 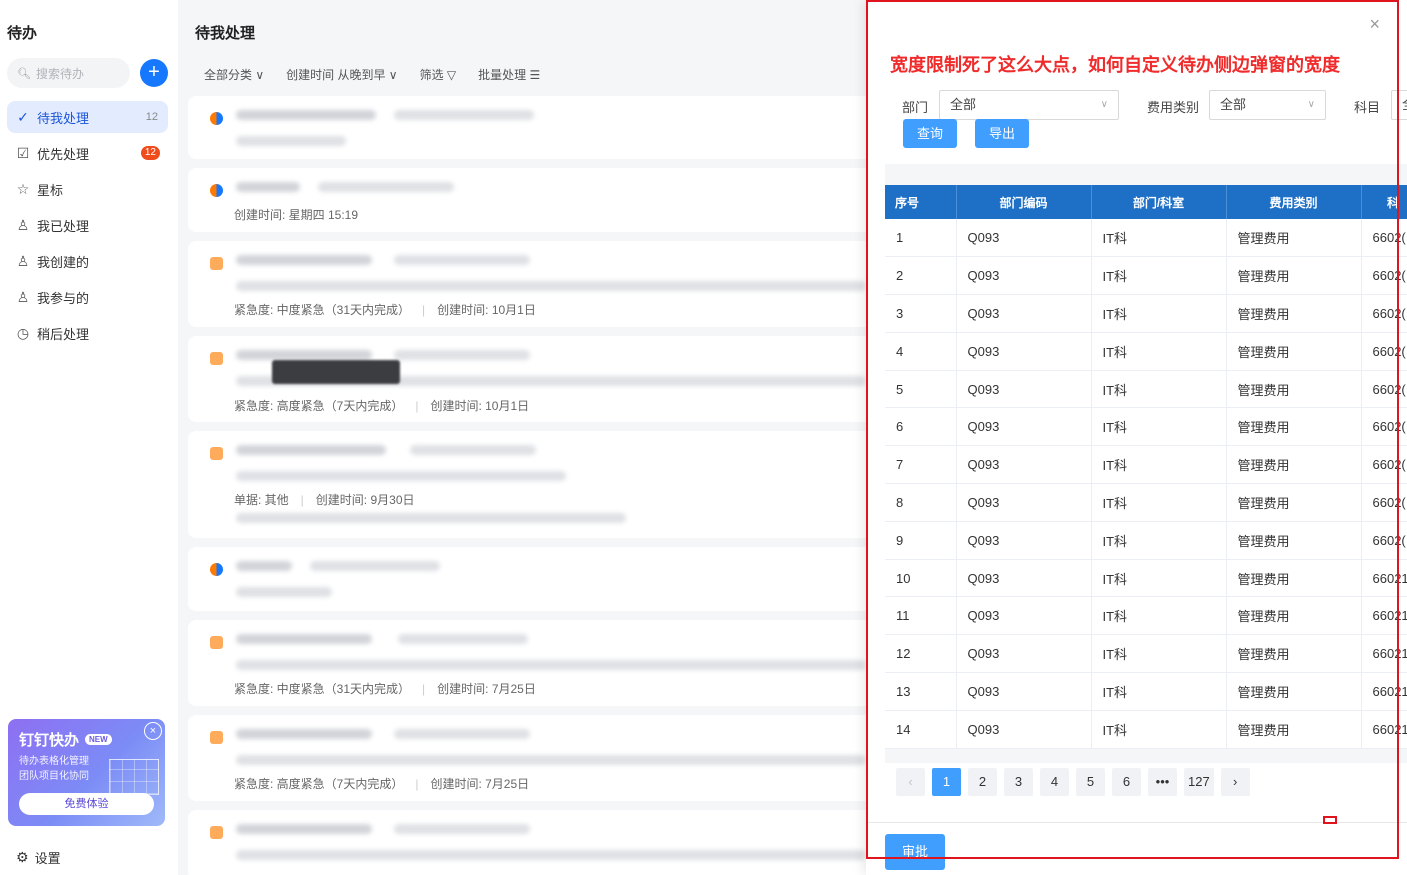 I want to click on list-item: 创建时间: 星期四 15:19, so click(x=533, y=200).